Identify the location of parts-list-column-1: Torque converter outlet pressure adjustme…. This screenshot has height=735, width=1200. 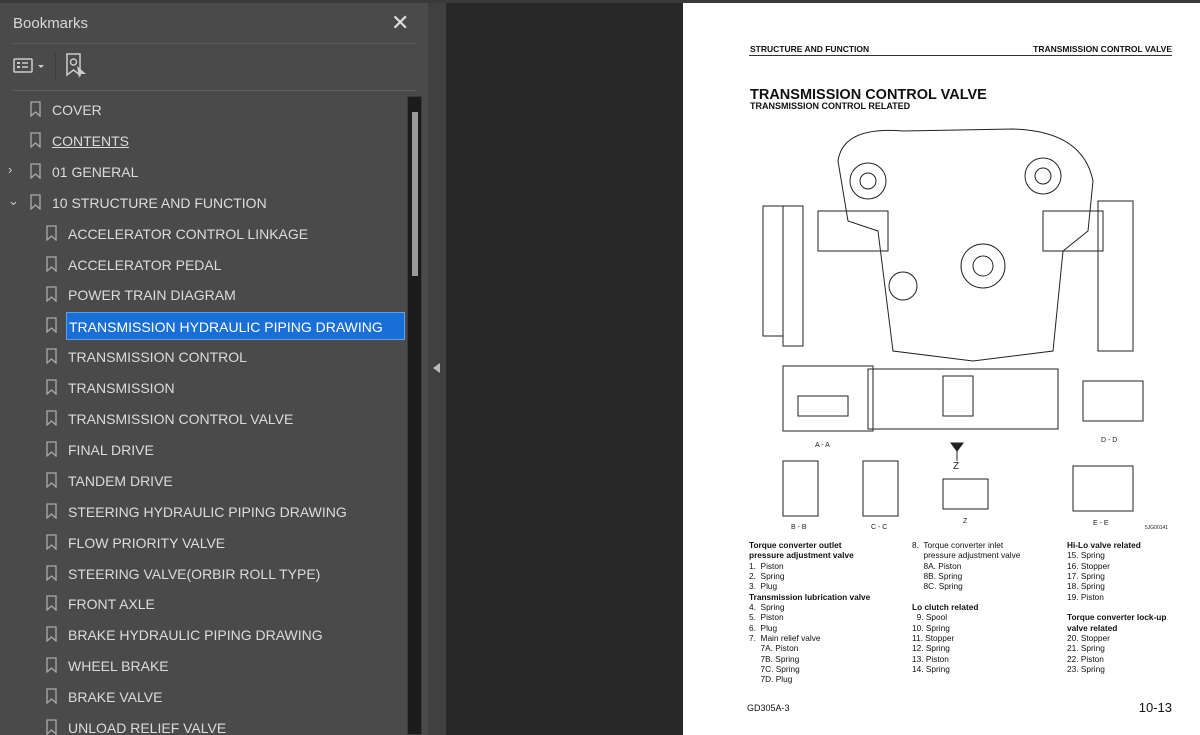
(809, 612).